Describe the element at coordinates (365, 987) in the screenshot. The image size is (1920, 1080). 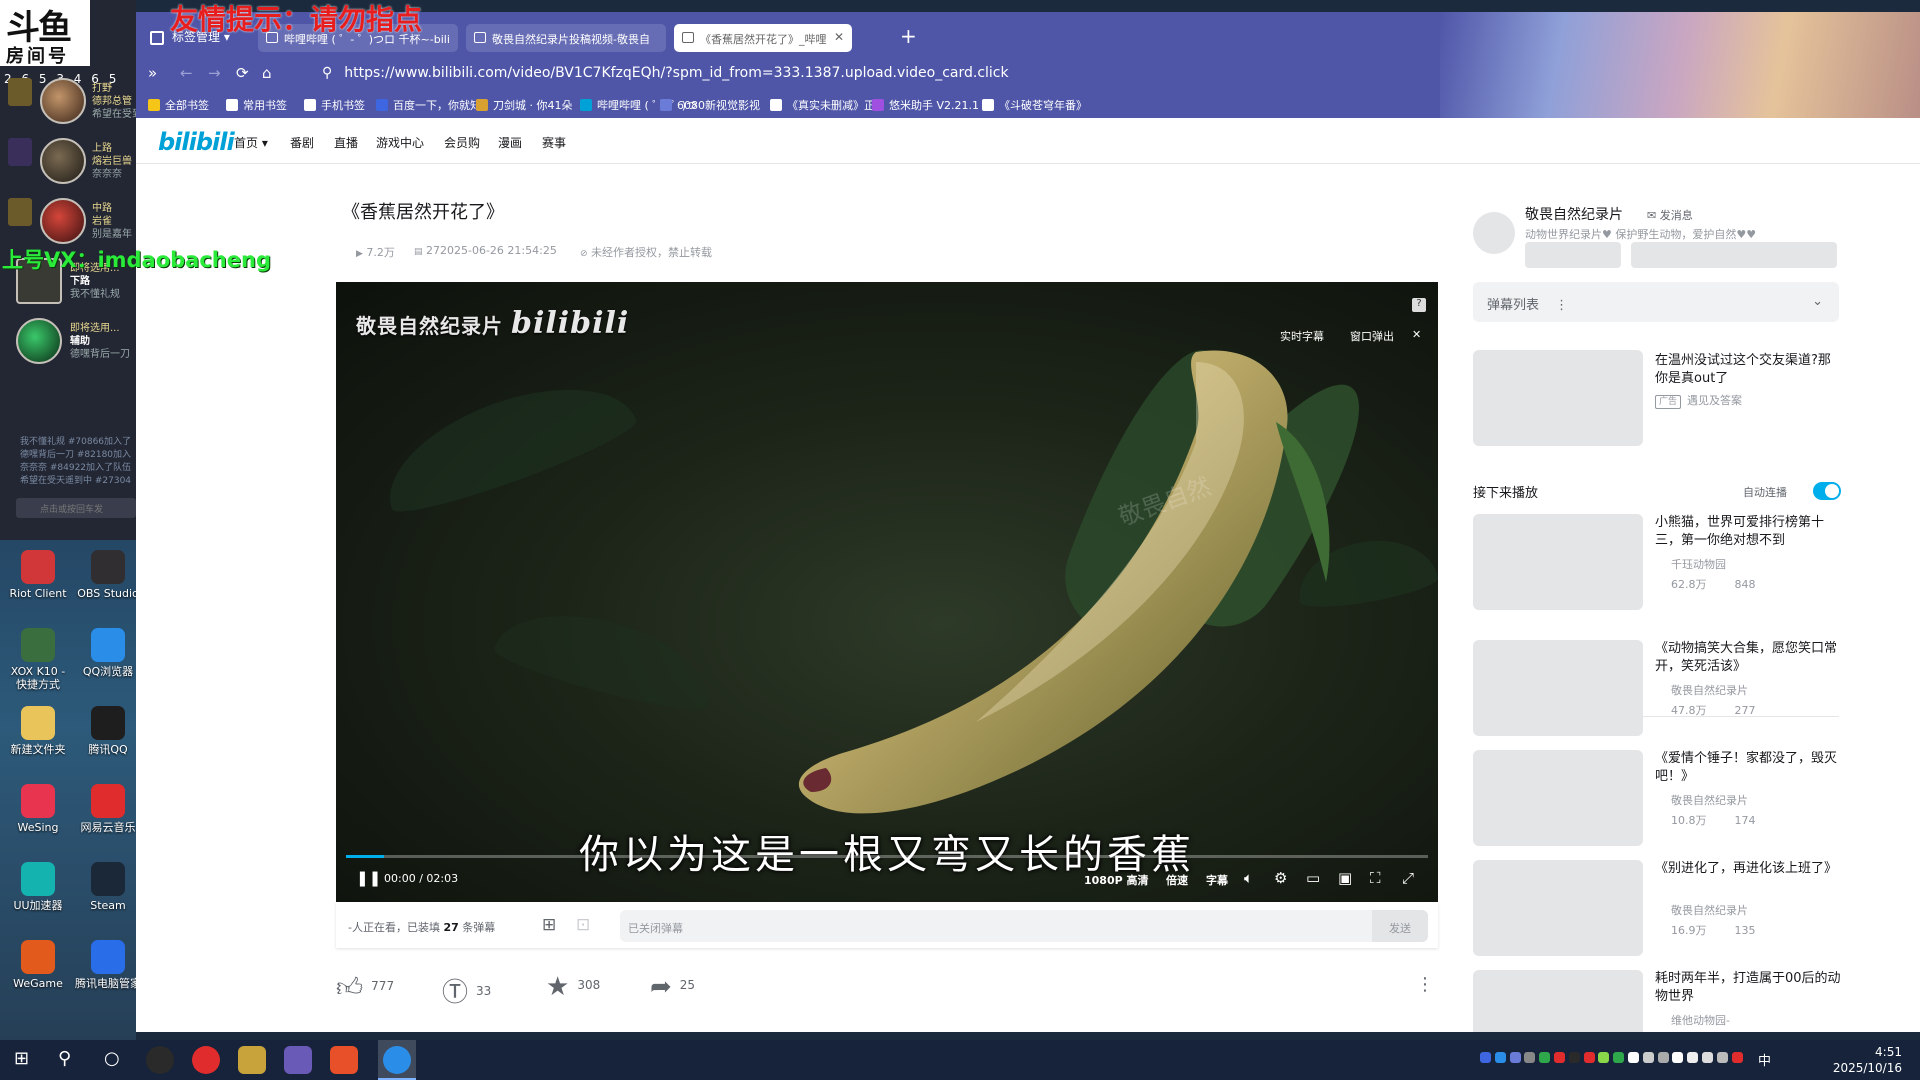
I see `like-button: 👍︎ 777` at that location.